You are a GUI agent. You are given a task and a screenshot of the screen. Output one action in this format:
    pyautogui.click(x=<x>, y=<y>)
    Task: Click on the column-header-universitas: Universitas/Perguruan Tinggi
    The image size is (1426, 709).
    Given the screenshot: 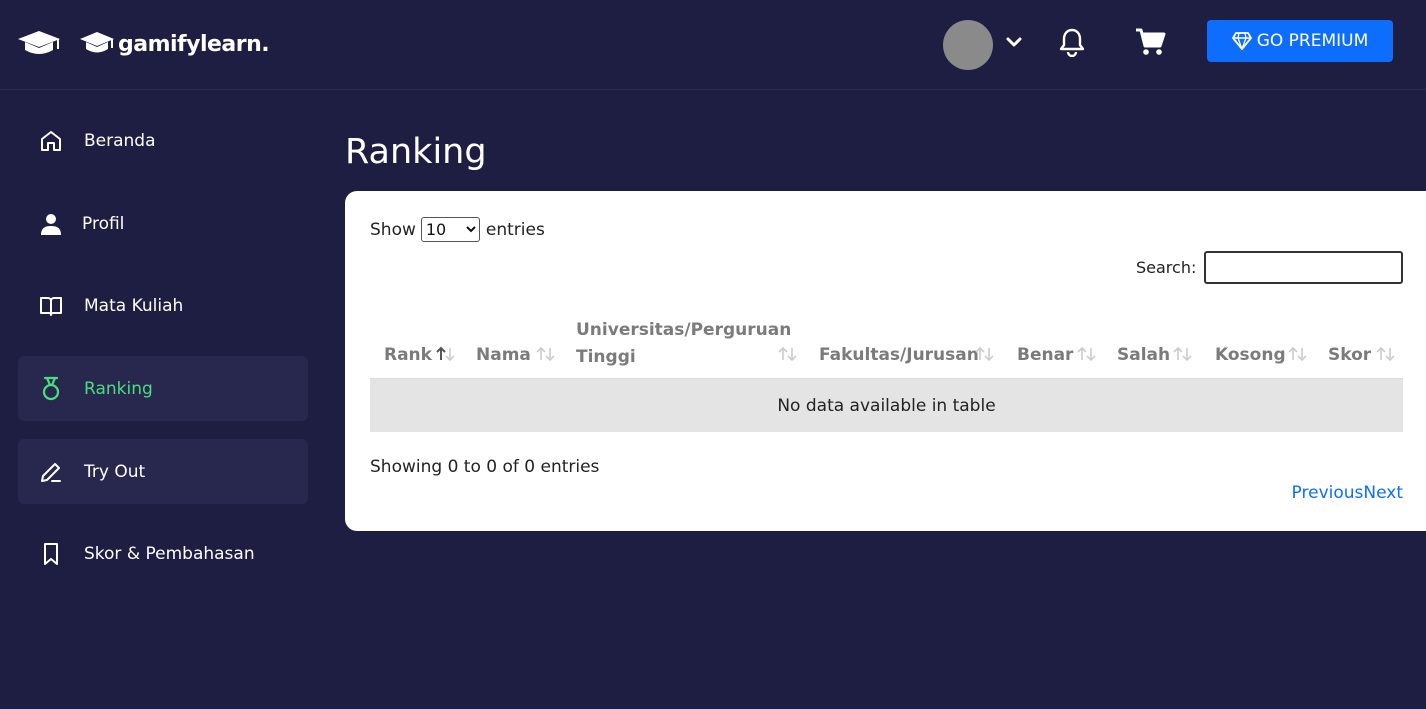 What is the action you would take?
    pyautogui.click(x=687, y=344)
    